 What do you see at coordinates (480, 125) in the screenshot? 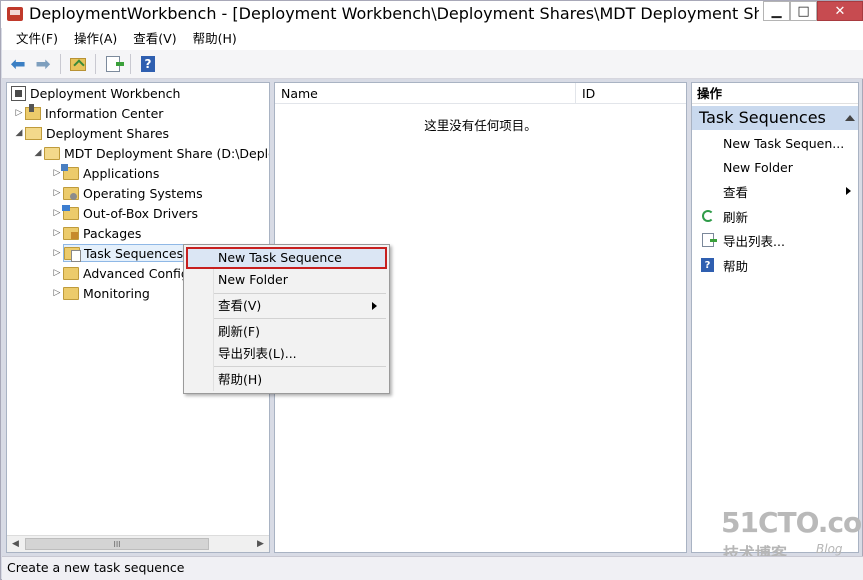
I see `empty-message: 这里没有任何项目。` at bounding box center [480, 125].